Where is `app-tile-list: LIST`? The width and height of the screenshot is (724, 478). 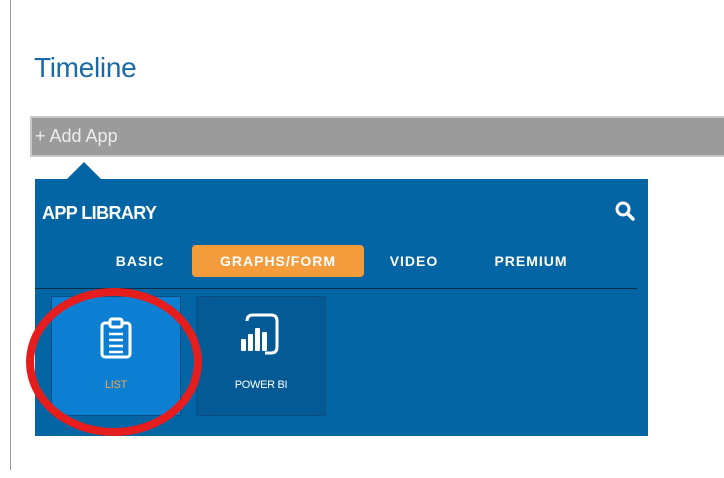
app-tile-list: LIST is located at coordinates (116, 356).